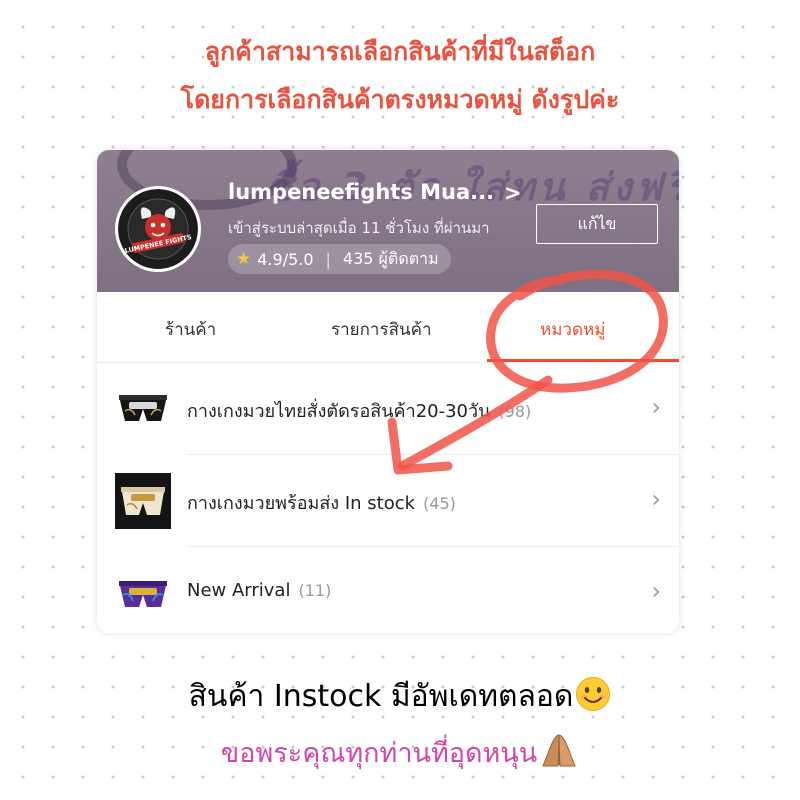 This screenshot has width=800, height=800. I want to click on category-name: New Arrival, so click(239, 590).